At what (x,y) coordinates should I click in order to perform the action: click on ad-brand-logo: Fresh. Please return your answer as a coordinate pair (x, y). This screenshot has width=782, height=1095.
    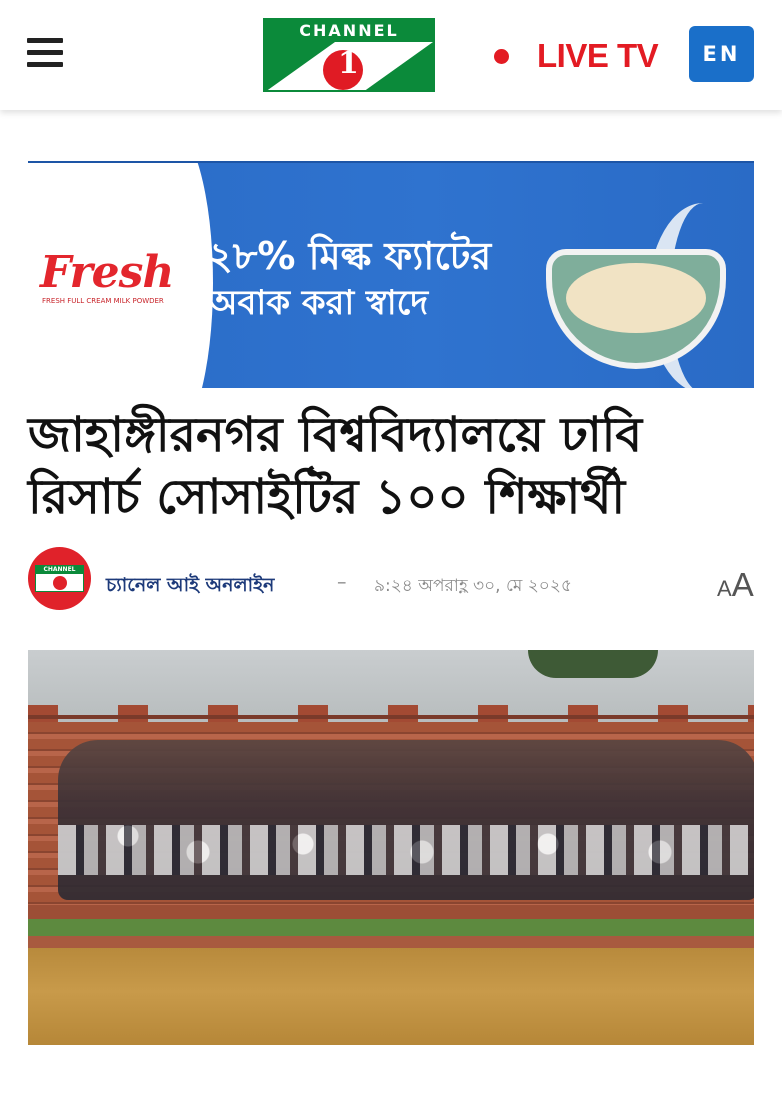
    Looking at the image, I should click on (107, 272).